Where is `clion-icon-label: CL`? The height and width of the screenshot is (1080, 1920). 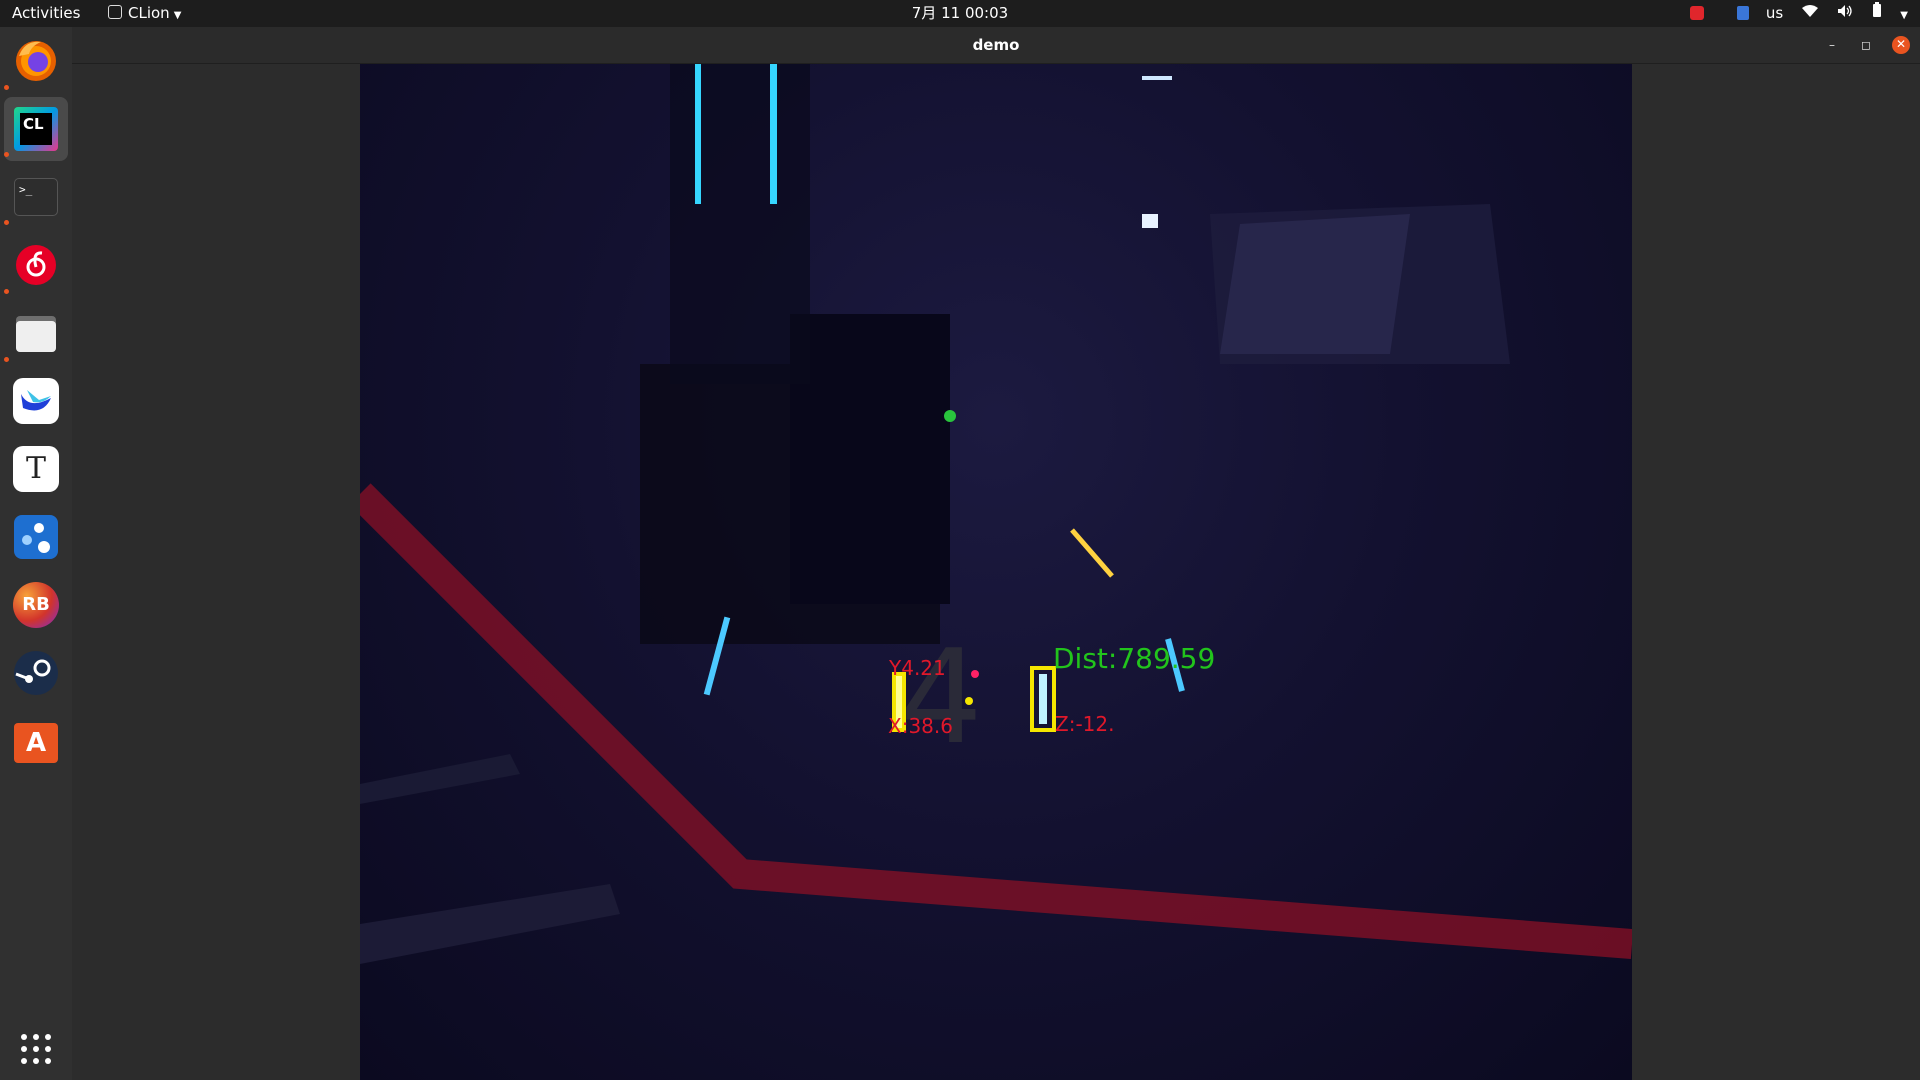 clion-icon-label: CL is located at coordinates (36, 129).